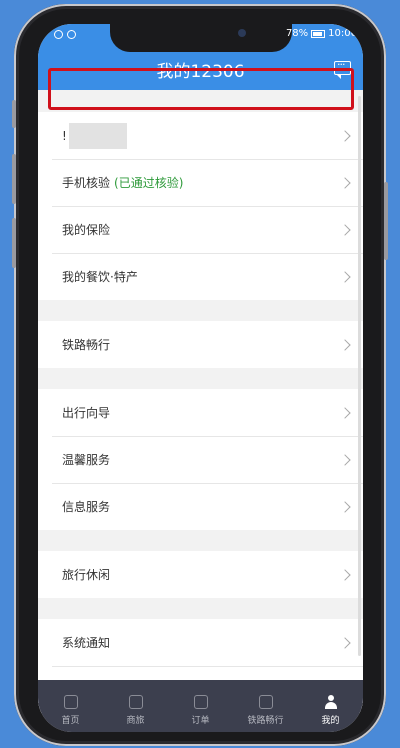  What do you see at coordinates (64, 135) in the screenshot?
I see `menu-item-label: !` at bounding box center [64, 135].